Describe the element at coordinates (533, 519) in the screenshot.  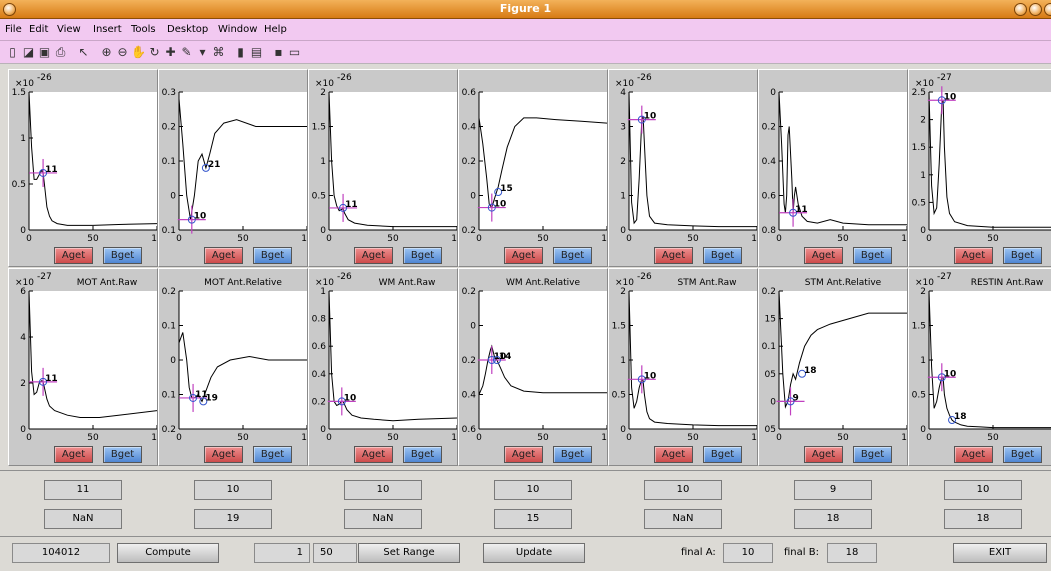
I see `index-b-field-4: 15` at that location.